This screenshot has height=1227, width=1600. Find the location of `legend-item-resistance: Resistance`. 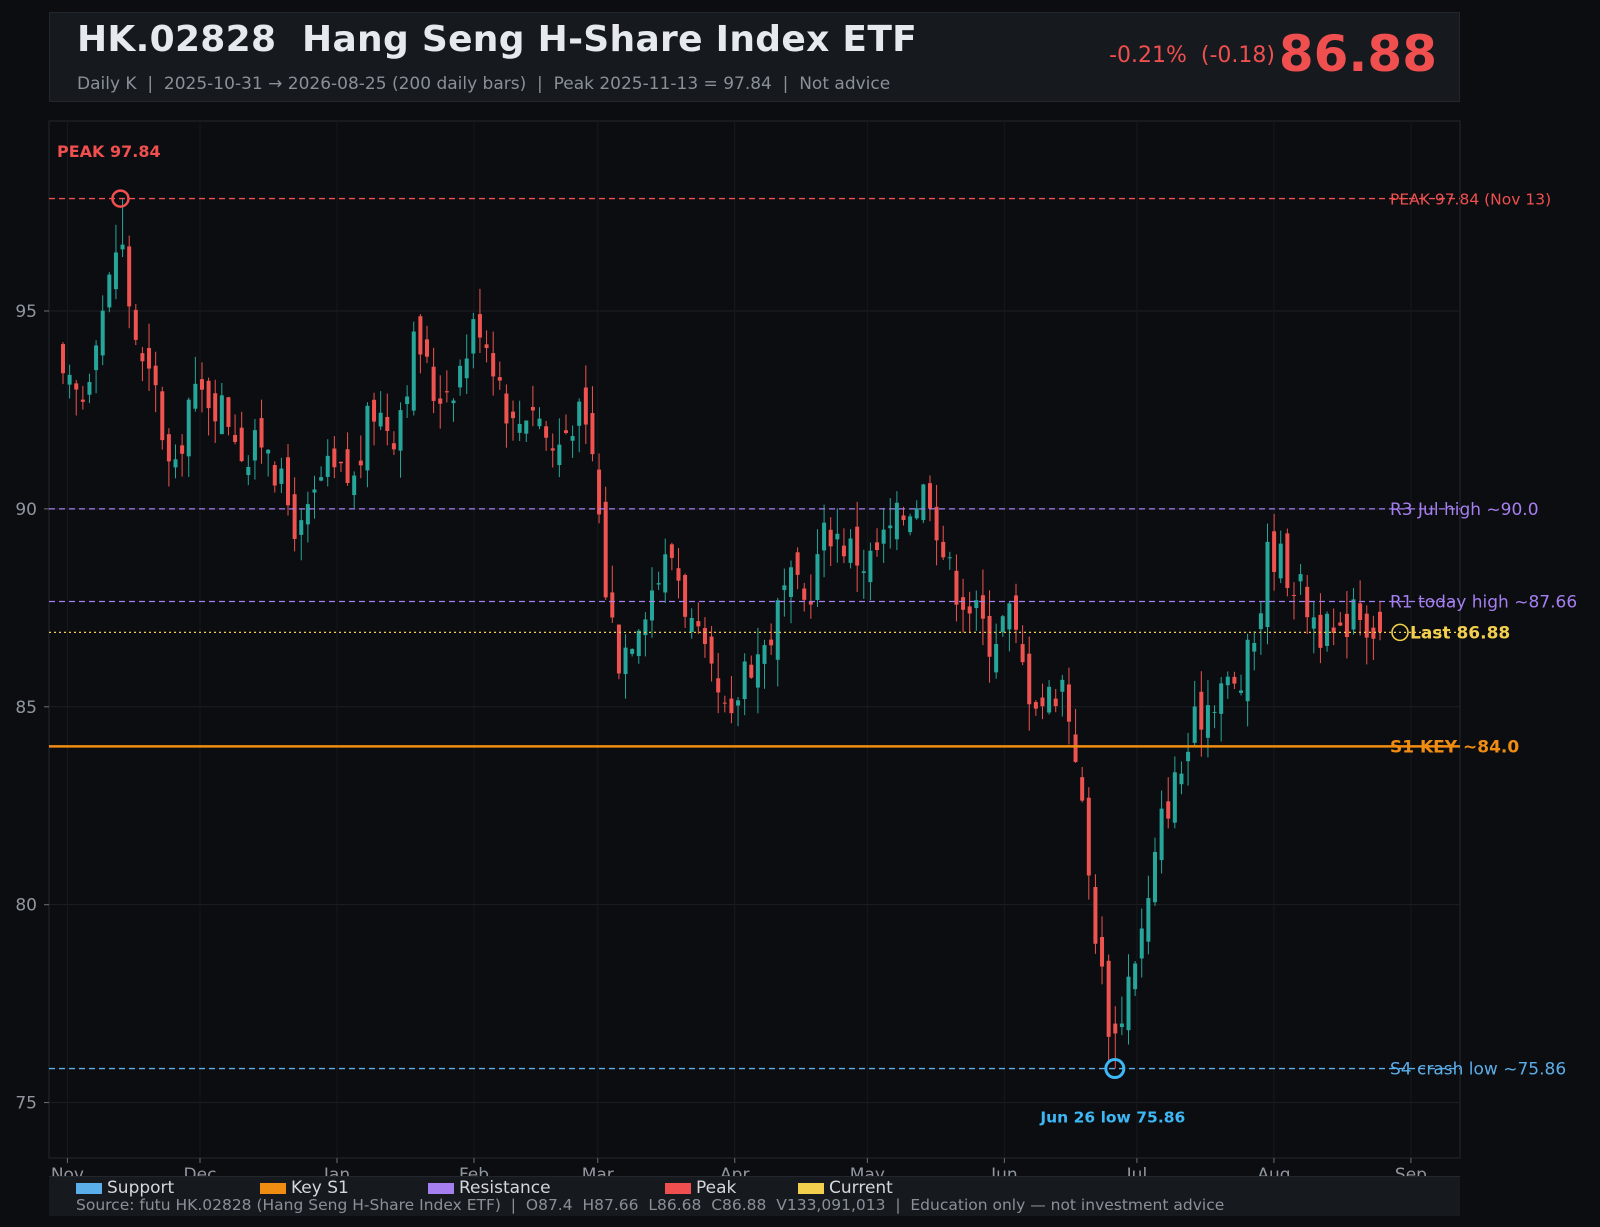

legend-item-resistance: Resistance is located at coordinates (489, 1188).